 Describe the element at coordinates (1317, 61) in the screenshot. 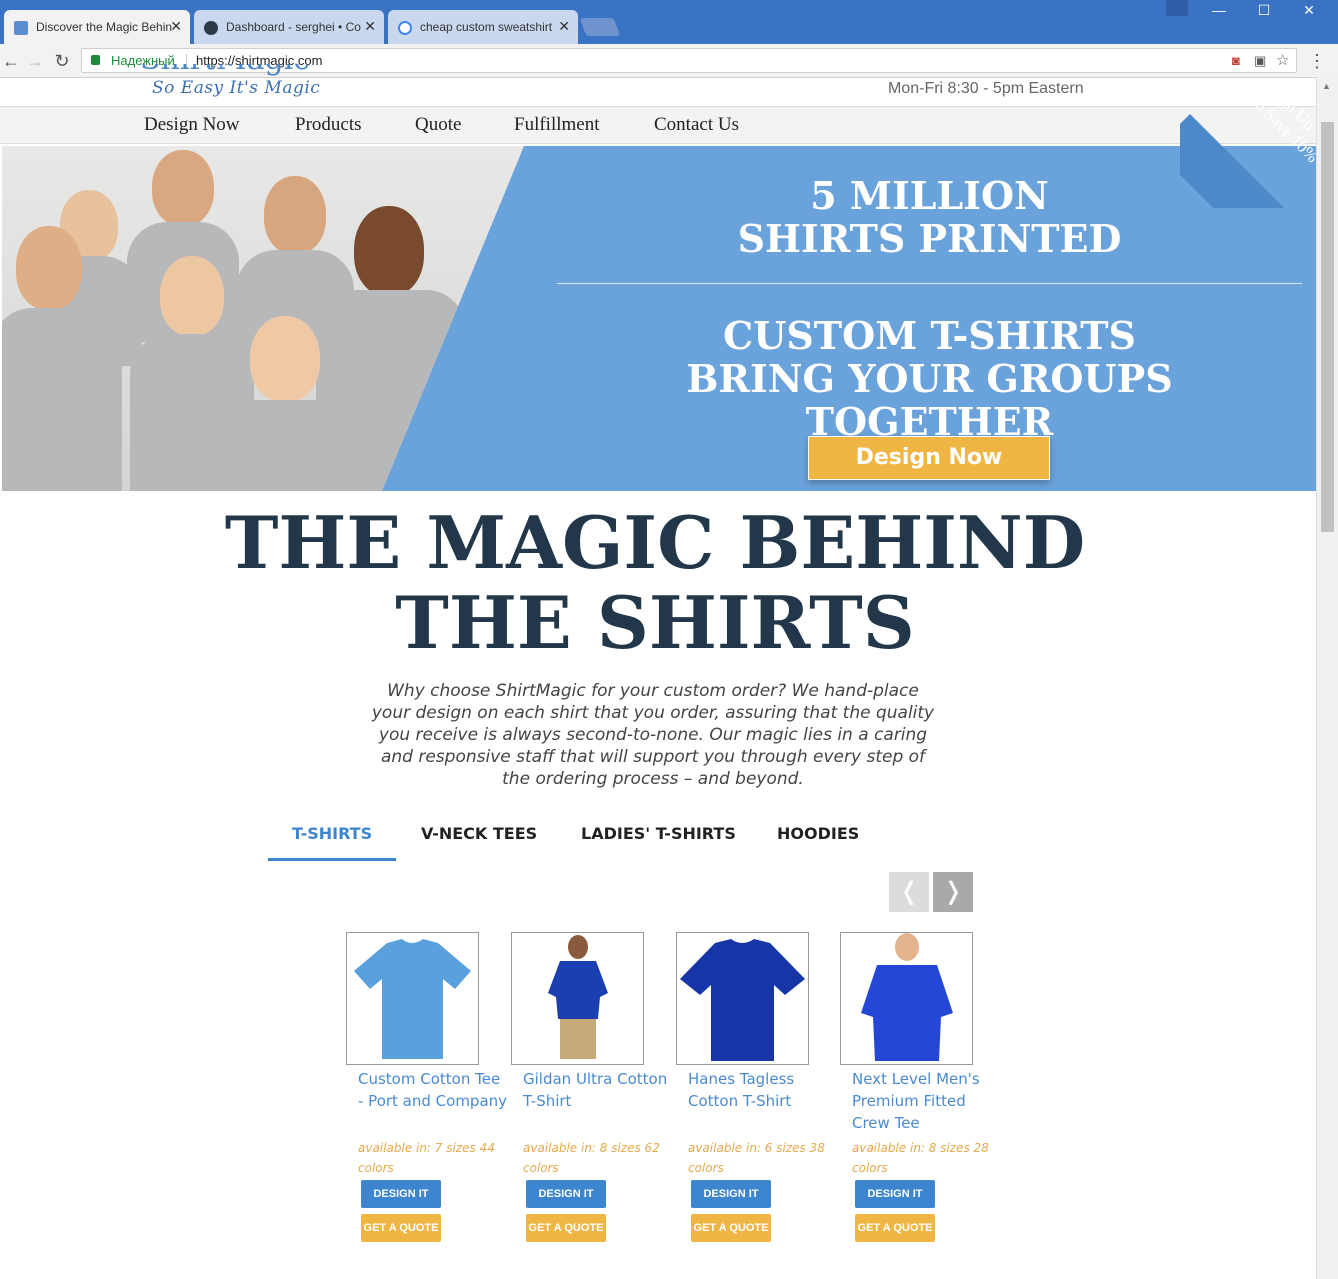

I see `browser-menu-icon: ⋮` at that location.